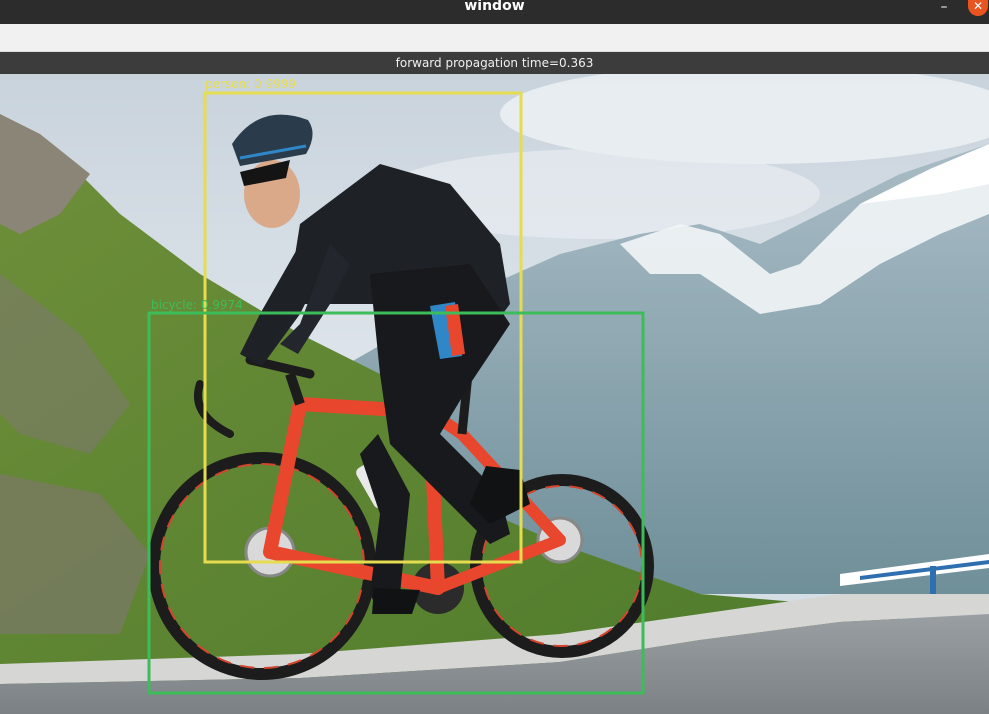 The height and width of the screenshot is (714, 989). I want to click on title-bar: window – ✕, so click(494, 12).